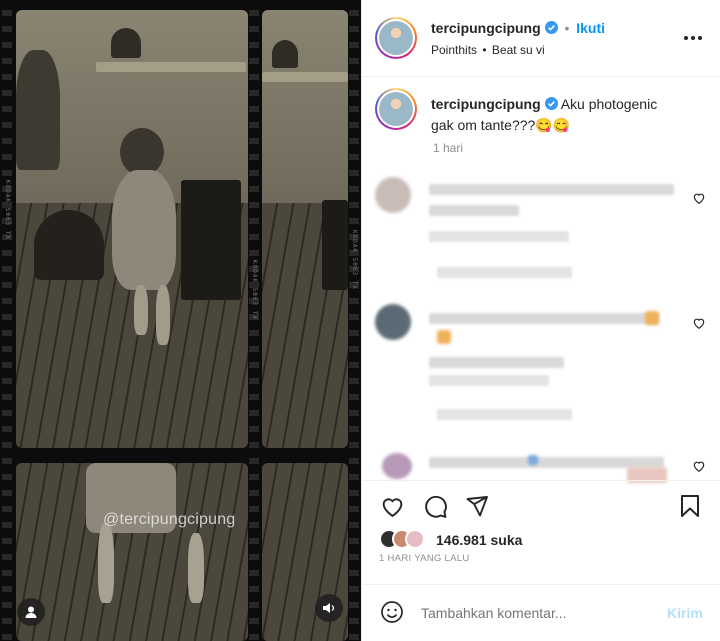  I want to click on sound-icon, so click(329, 608).